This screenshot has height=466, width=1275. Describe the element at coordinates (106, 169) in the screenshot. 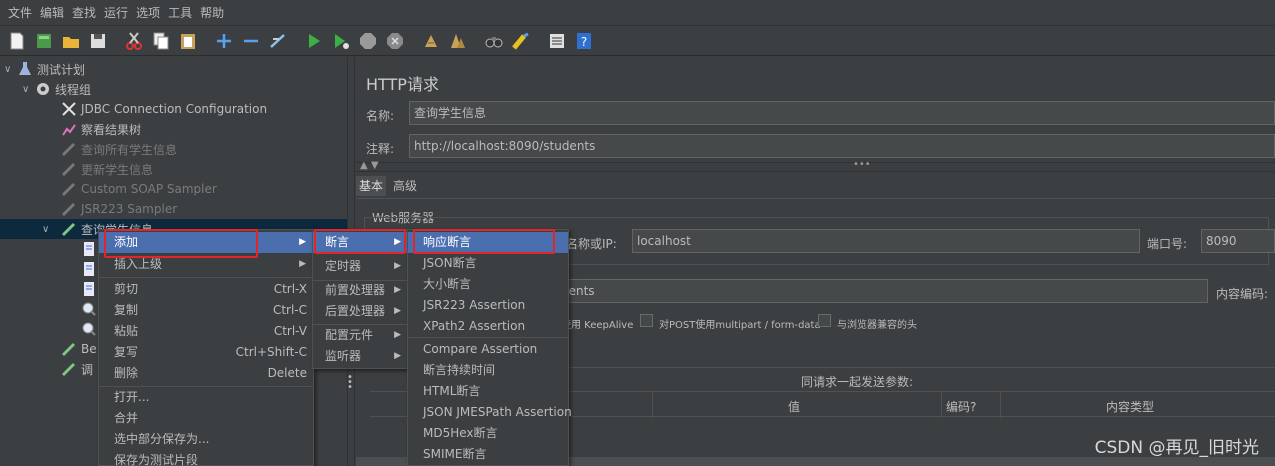

I see `tree-node-update: 更新学生信息` at that location.